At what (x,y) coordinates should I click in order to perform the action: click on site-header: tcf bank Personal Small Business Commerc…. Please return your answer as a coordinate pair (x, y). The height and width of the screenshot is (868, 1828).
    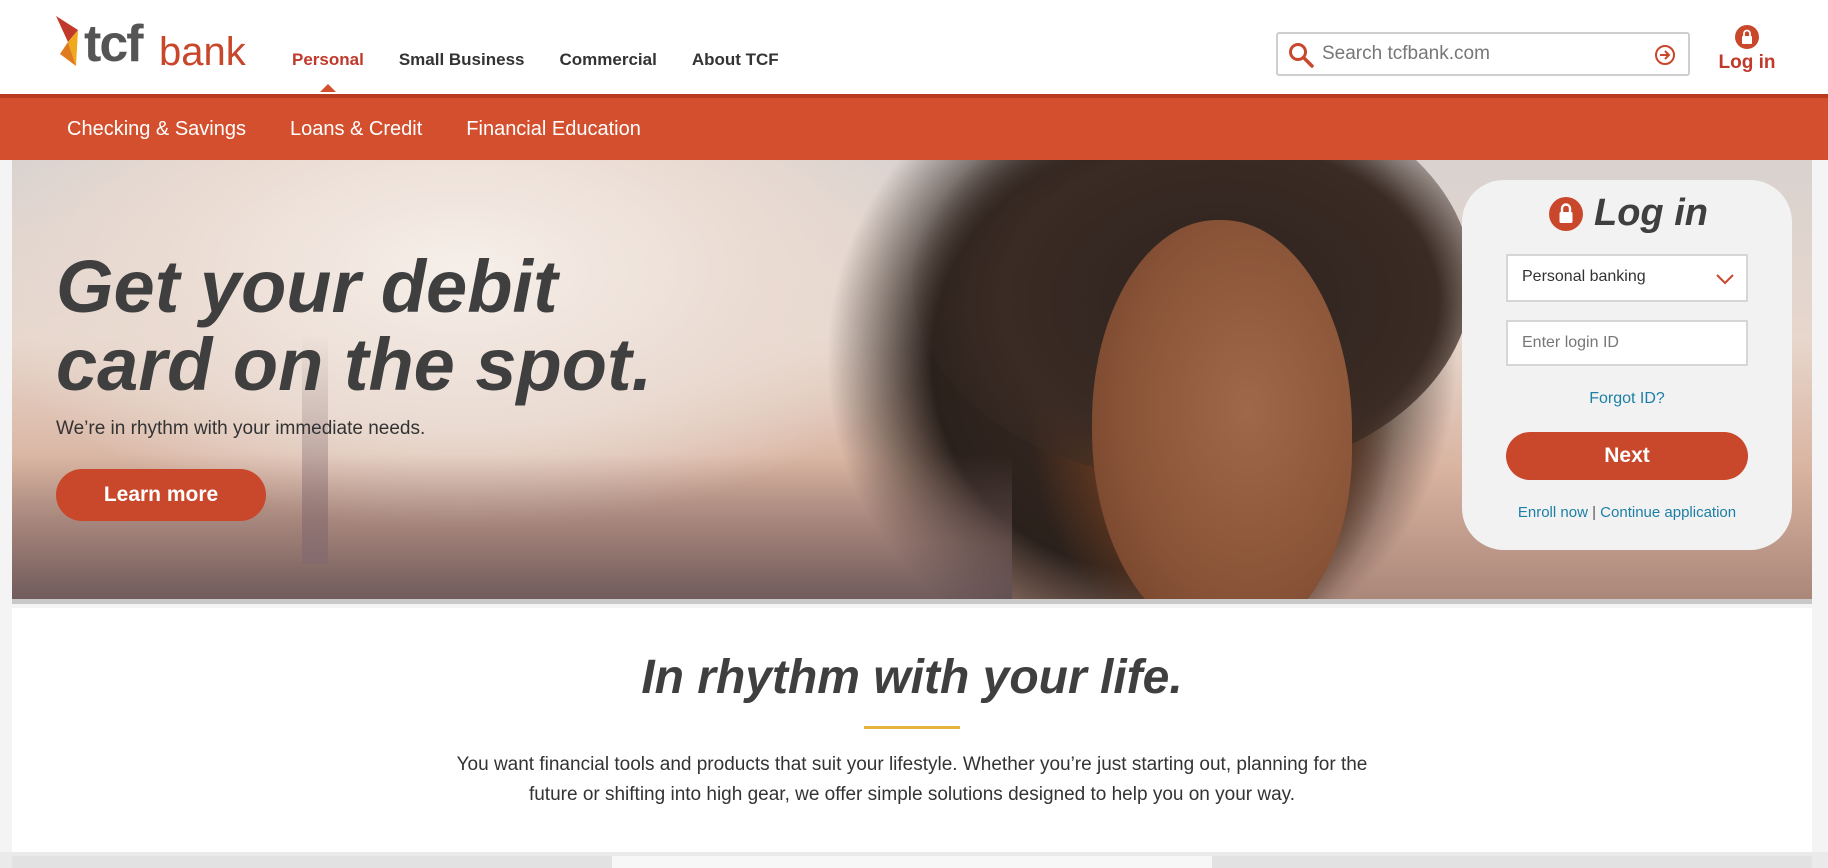
    Looking at the image, I should click on (914, 47).